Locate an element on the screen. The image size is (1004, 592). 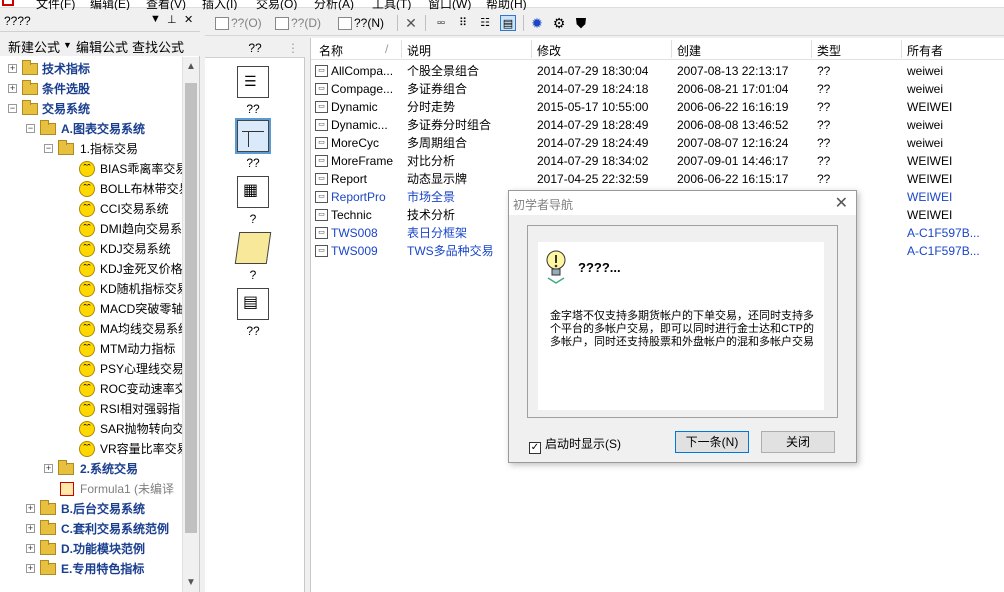
scroll-thumb is located at coordinates (191, 308).